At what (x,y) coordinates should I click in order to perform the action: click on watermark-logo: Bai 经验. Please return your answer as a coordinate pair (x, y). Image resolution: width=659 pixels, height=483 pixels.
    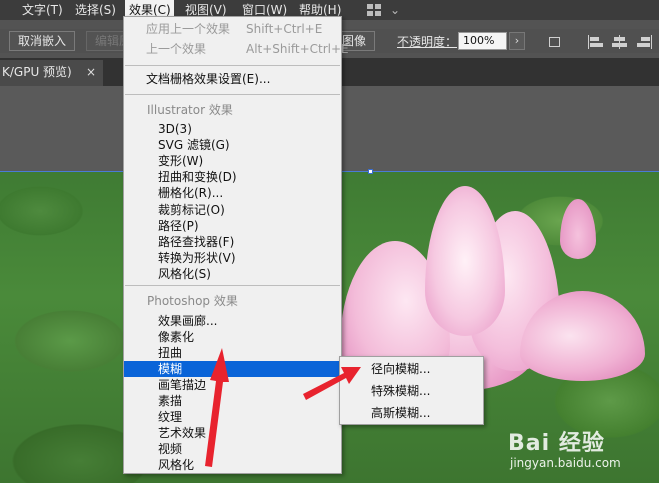
    Looking at the image, I should click on (556, 443).